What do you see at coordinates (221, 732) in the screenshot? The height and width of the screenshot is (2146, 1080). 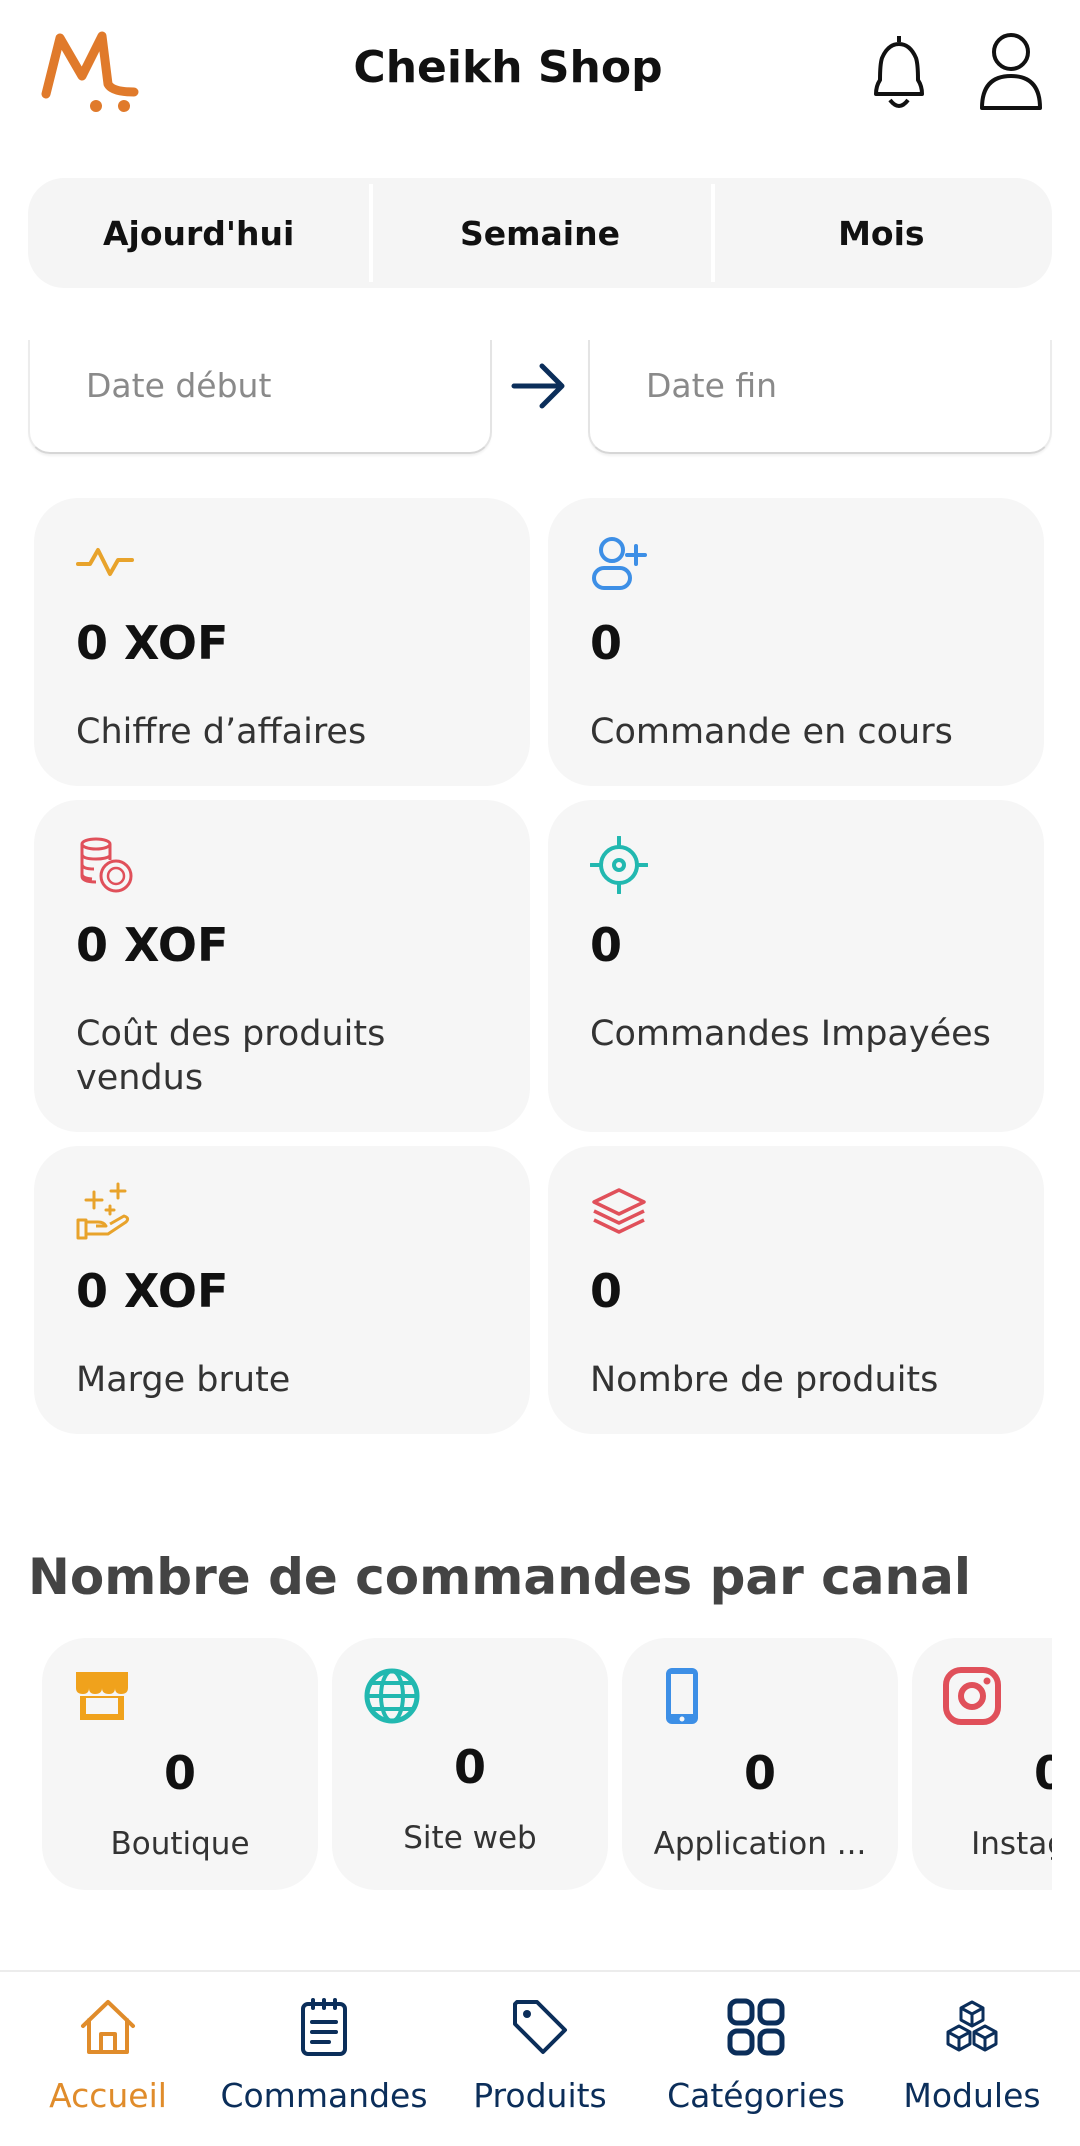 I see `stat-label: Chiffre d’affaires` at bounding box center [221, 732].